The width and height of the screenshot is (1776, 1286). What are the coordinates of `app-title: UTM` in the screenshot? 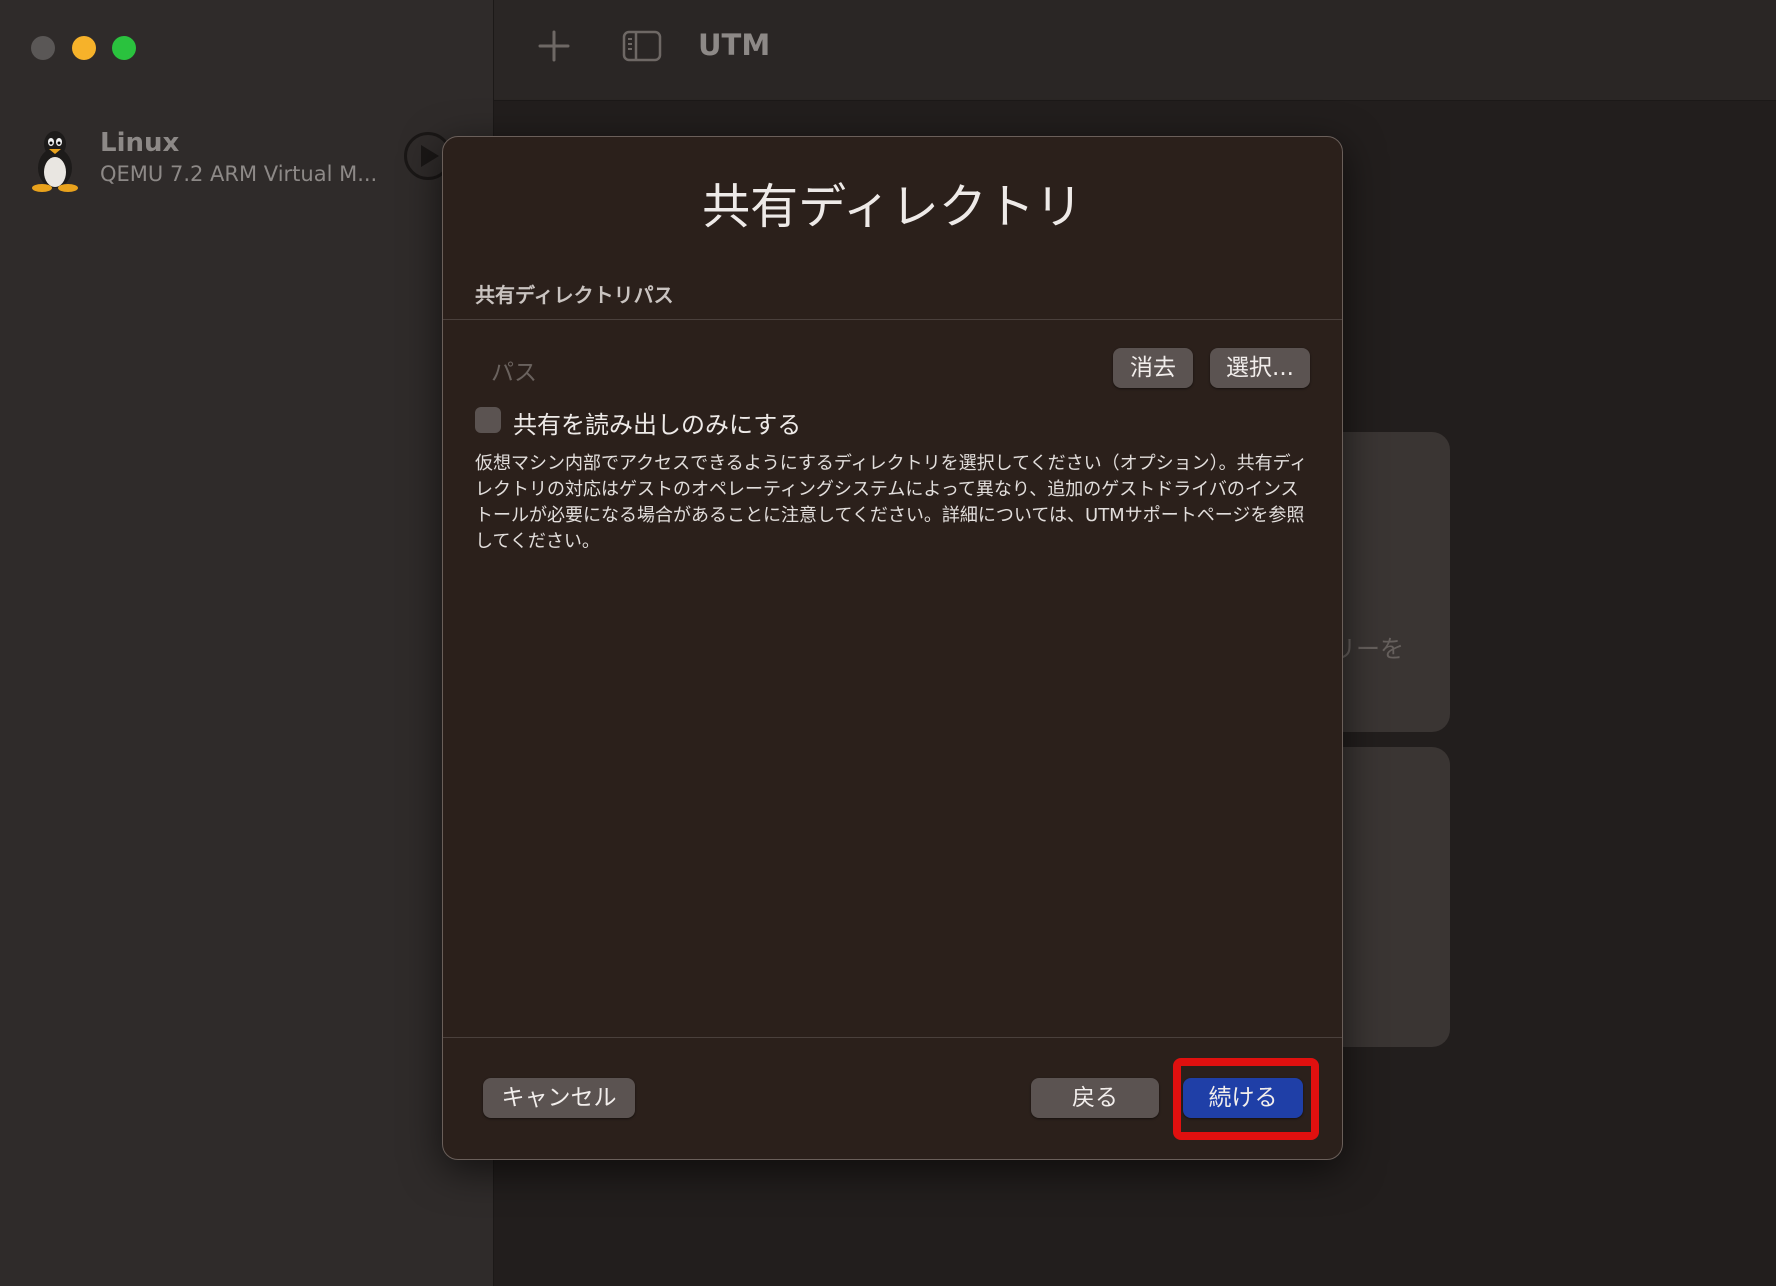 It's located at (734, 45).